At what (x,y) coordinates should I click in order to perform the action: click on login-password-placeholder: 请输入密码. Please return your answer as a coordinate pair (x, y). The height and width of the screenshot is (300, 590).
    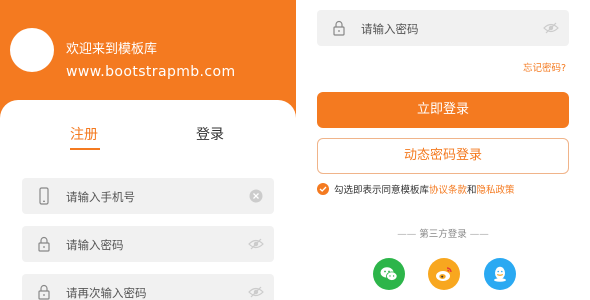
    Looking at the image, I should click on (390, 29).